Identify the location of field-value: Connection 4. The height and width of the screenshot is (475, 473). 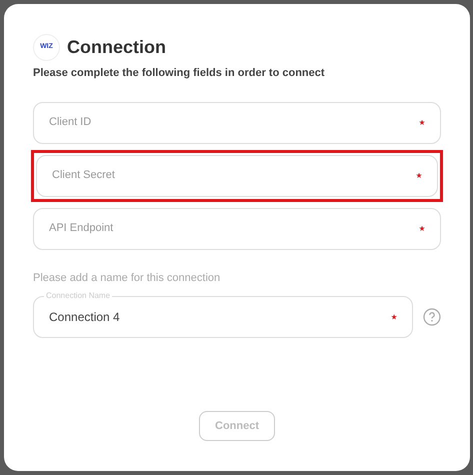
(84, 317).